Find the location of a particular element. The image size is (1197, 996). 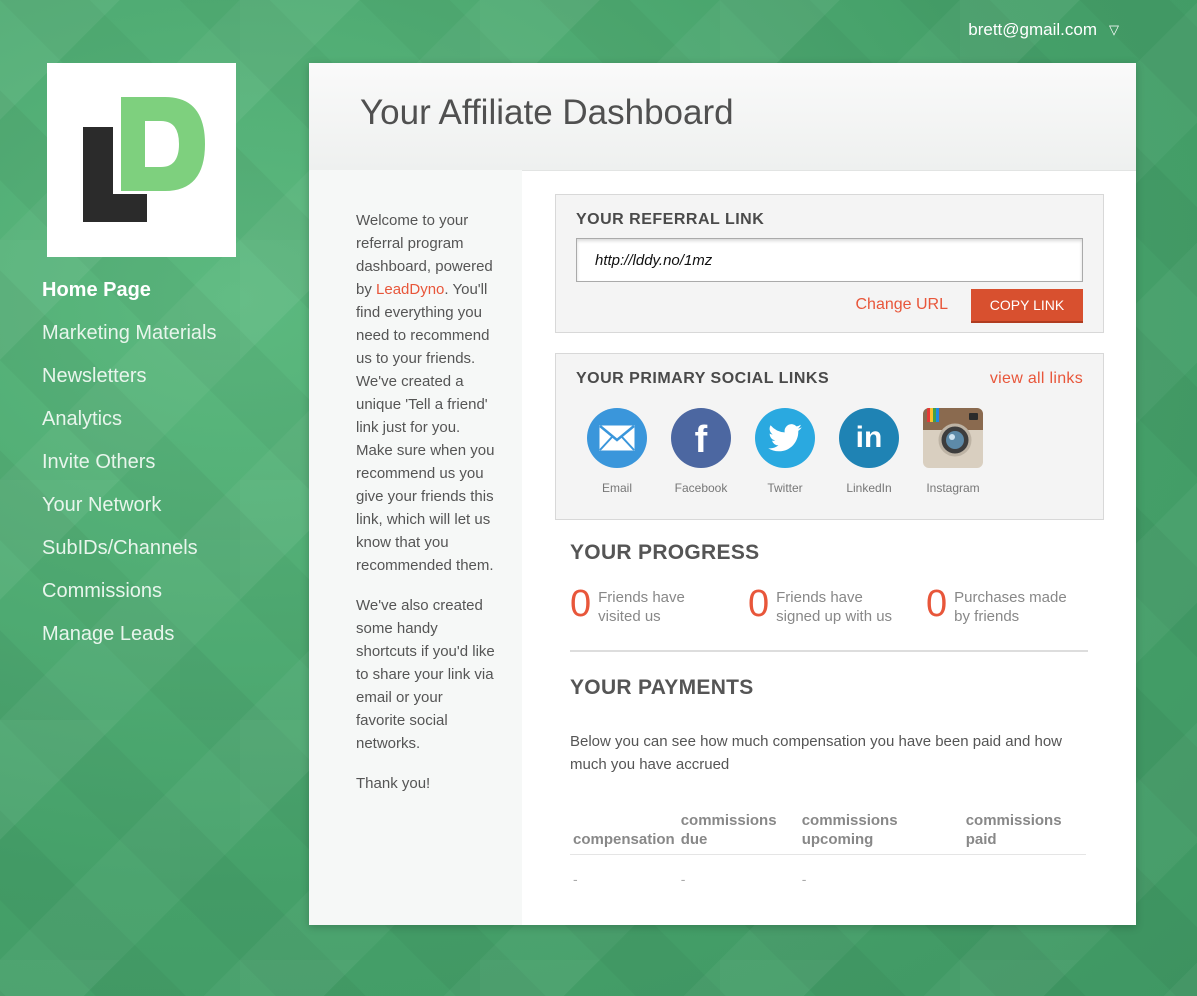

referral-link-title: YOUR REFERRAL LINK is located at coordinates (670, 219).